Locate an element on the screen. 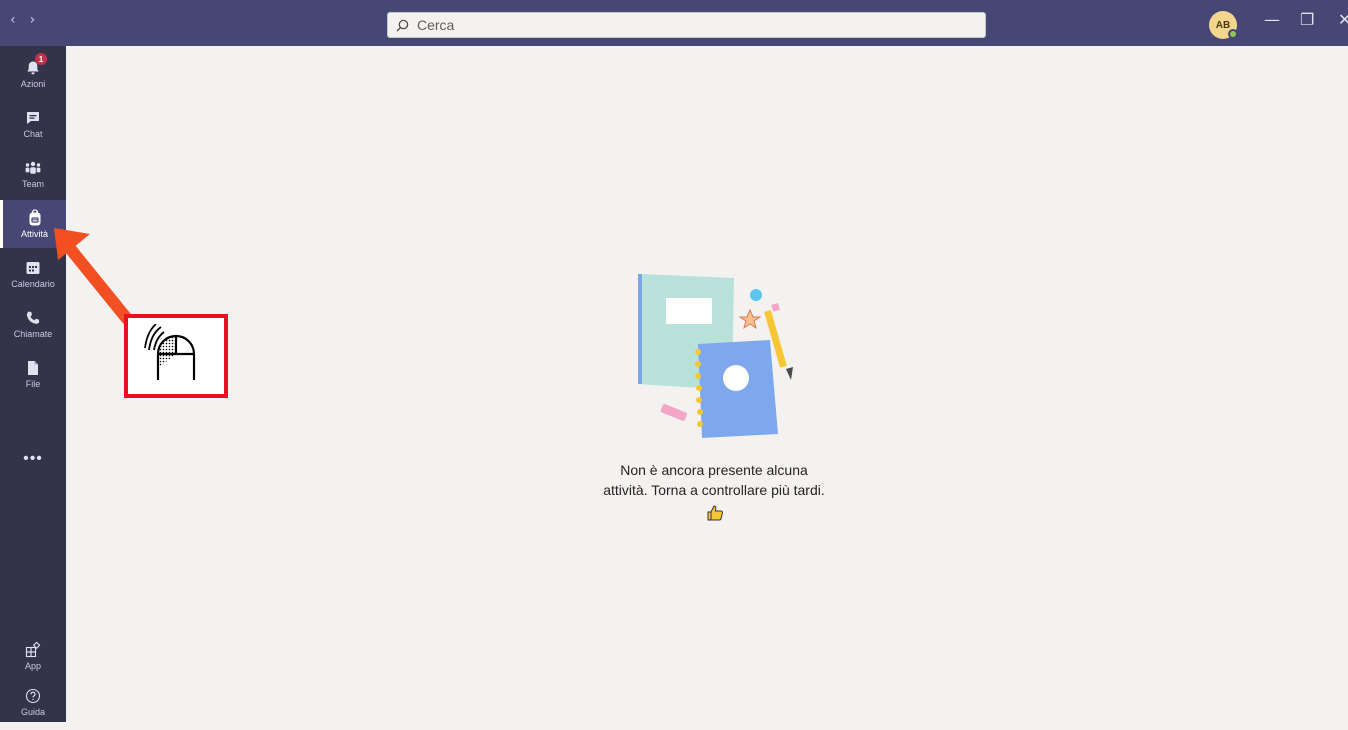  search-input is located at coordinates (687, 25).